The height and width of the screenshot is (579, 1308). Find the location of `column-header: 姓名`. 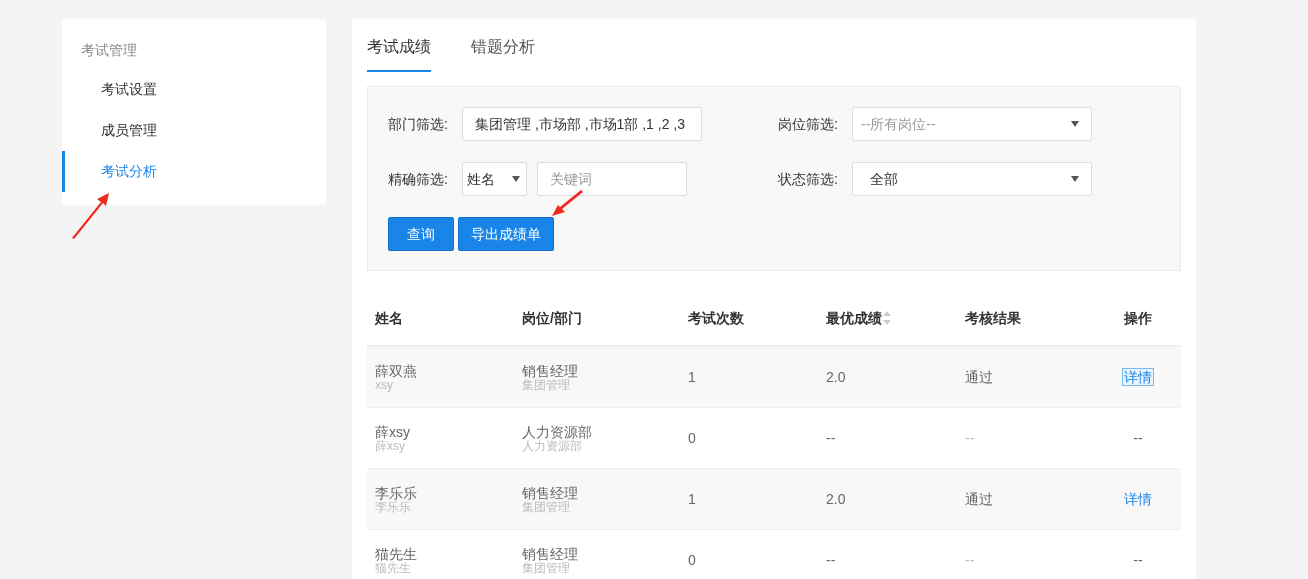

column-header: 姓名 is located at coordinates (389, 317).